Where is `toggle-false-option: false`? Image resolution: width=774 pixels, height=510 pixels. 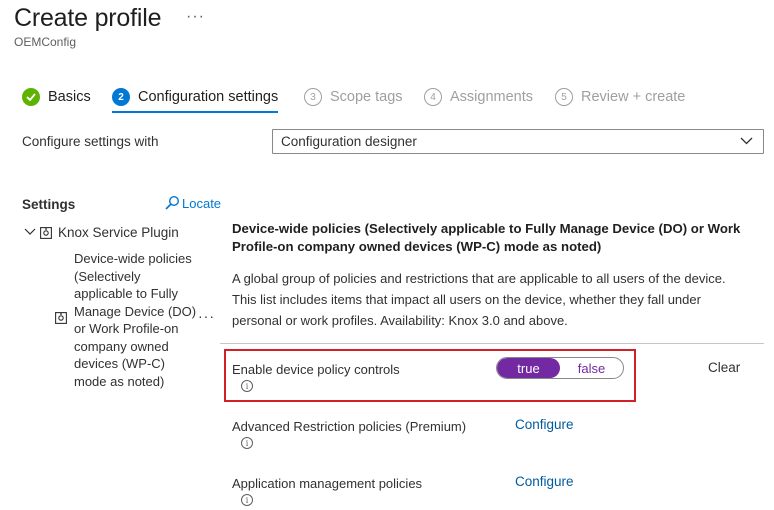
toggle-false-option: false is located at coordinates (591, 368).